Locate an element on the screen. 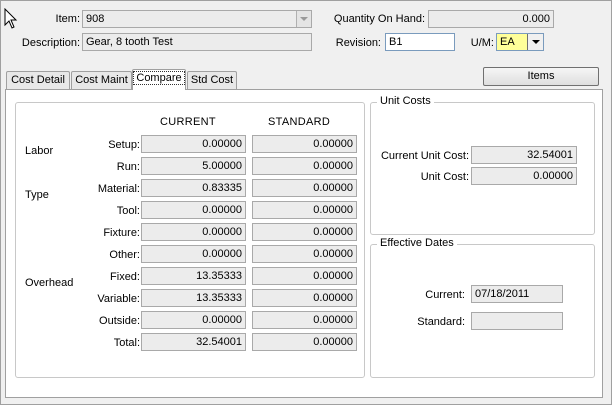  overhead-group-label: Overhead is located at coordinates (49, 283).